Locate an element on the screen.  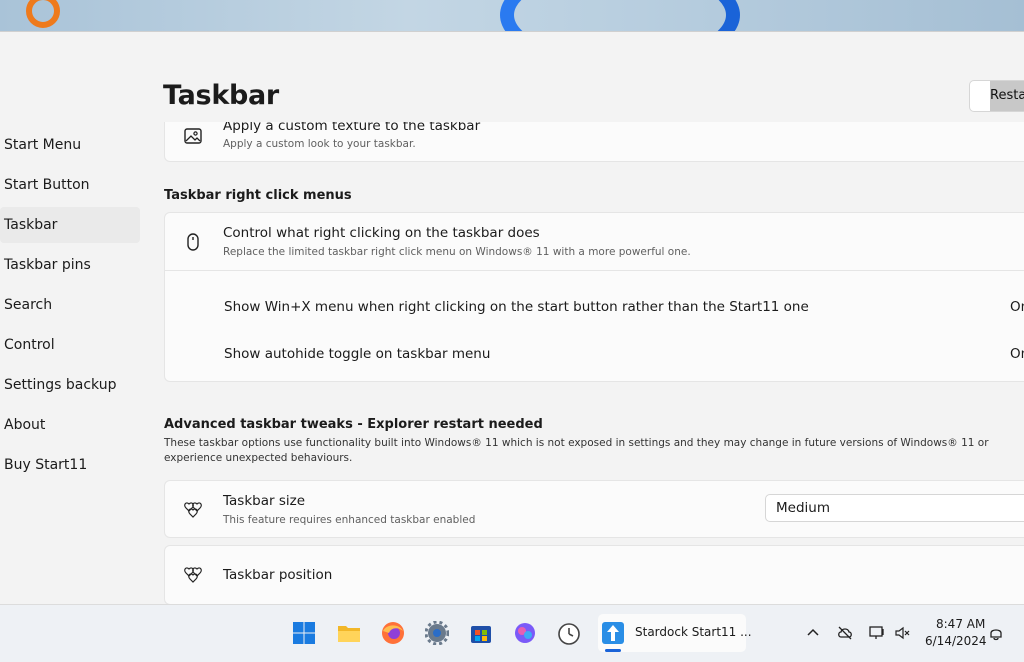
desktop-background is located at coordinates (512, 16).